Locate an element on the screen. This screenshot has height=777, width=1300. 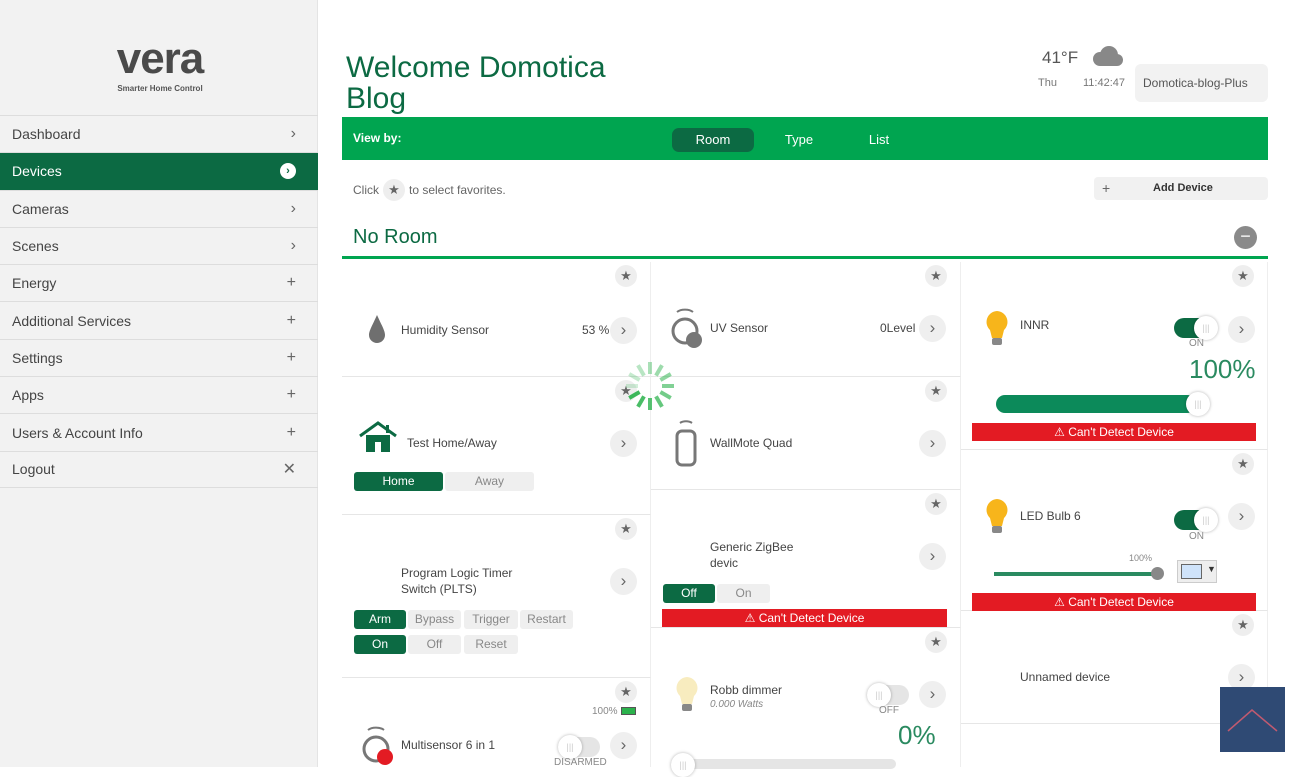
color-picker: ▼ is located at coordinates (1197, 571).